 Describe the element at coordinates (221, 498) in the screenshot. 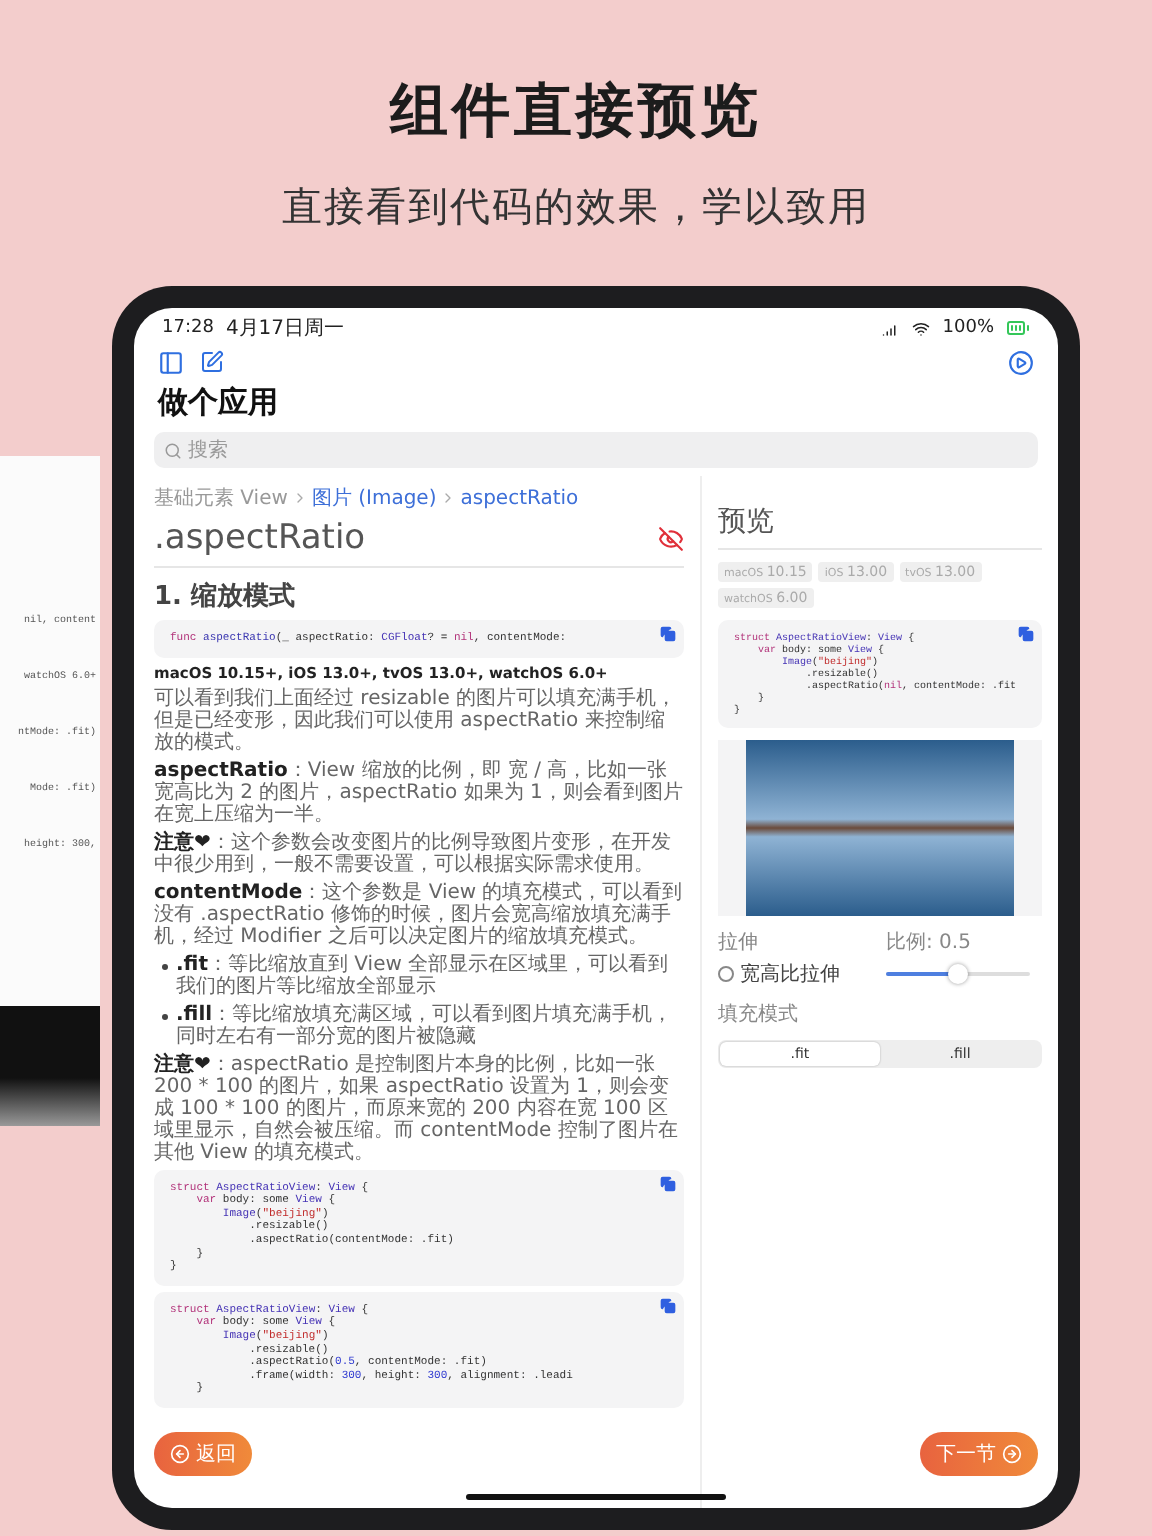

I see `breadcrumb-item: 基础元素 View` at that location.